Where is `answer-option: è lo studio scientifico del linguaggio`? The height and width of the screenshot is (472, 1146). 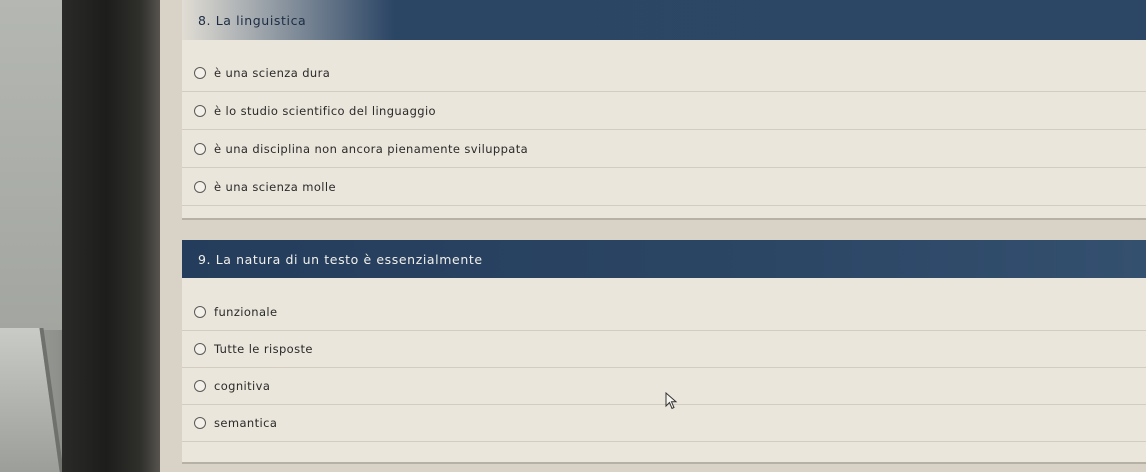
answer-option: è lo studio scientifico del linguaggio is located at coordinates (664, 111).